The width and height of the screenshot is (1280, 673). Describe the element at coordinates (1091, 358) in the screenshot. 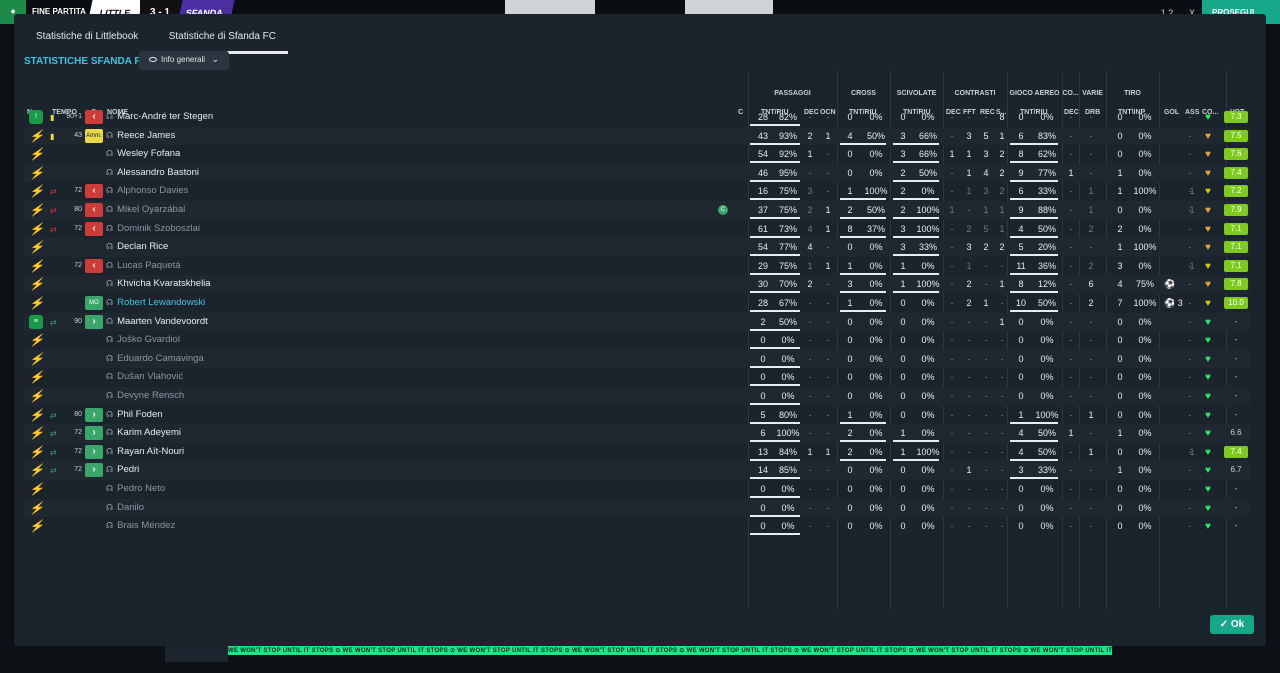

I see `cell-drb: -` at that location.